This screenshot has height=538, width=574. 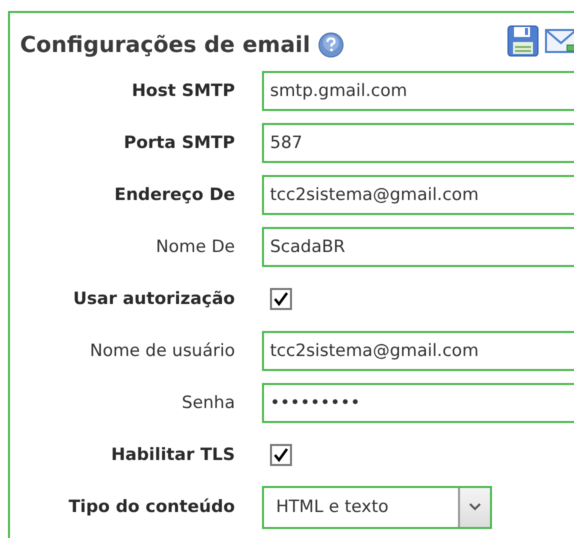 What do you see at coordinates (178, 143) in the screenshot?
I see `field-label: Porta SMTP` at bounding box center [178, 143].